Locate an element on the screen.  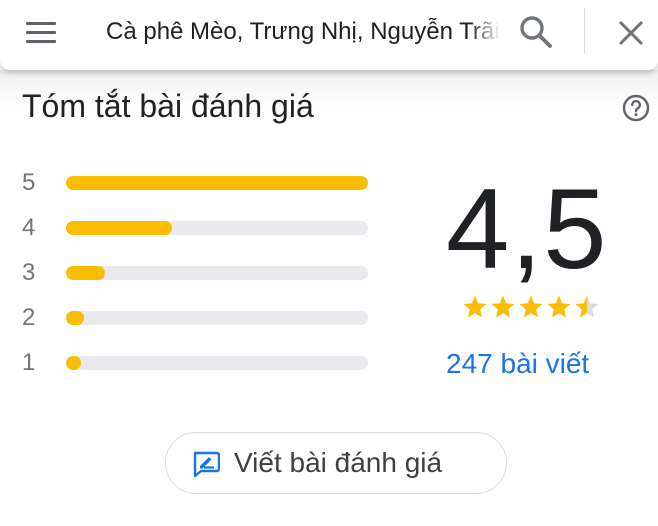
rating-row-label: 5 is located at coordinates (29, 182).